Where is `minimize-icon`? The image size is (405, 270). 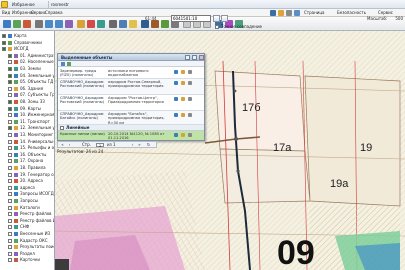 minimize-icon is located at coordinates (187, 57).